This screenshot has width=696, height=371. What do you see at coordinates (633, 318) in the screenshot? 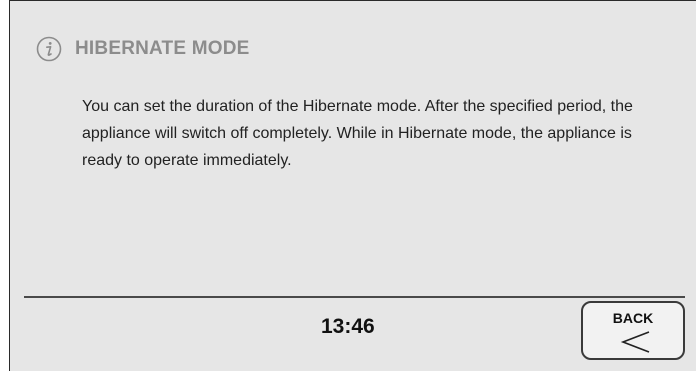
I see `back-button-label: BACK` at bounding box center [633, 318].